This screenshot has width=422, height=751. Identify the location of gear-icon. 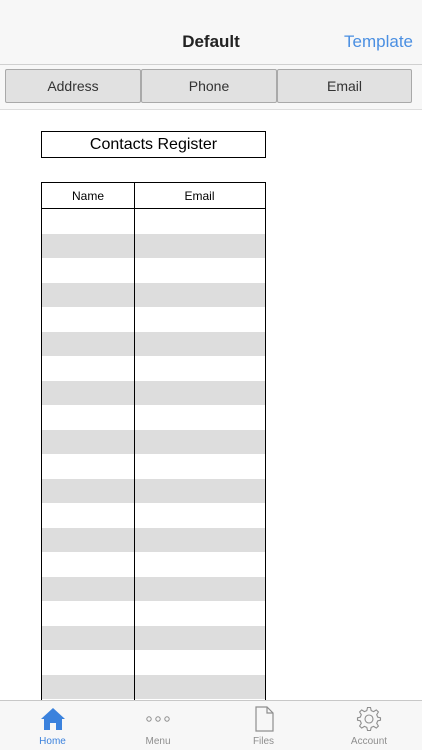
(369, 719).